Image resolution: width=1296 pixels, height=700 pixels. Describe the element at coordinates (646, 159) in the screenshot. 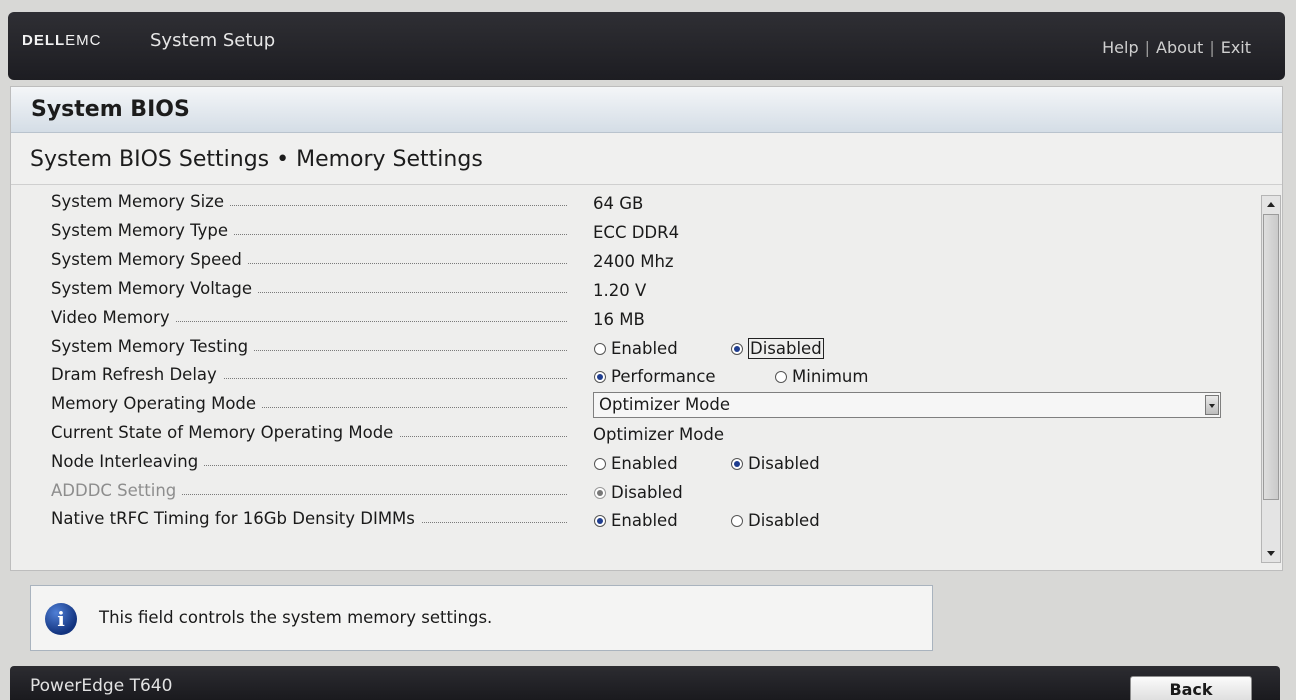

I see `breadcrumb: System BIOS Settings • Memory Settings` at that location.